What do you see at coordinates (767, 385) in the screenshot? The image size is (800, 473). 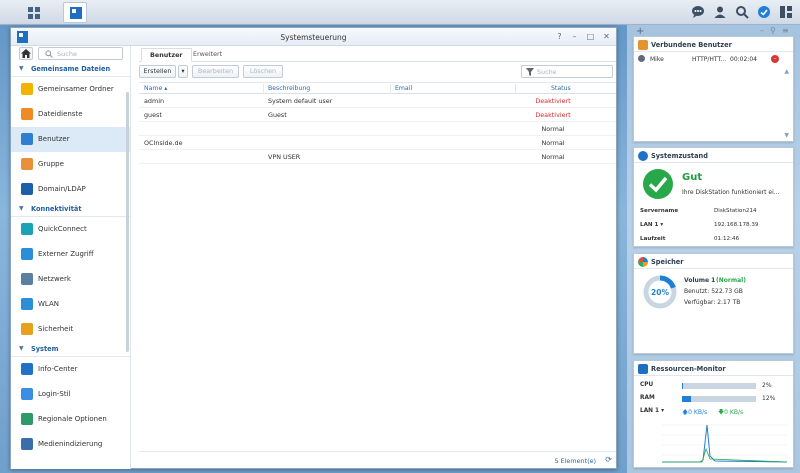 I see `cpu-value: 2%` at bounding box center [767, 385].